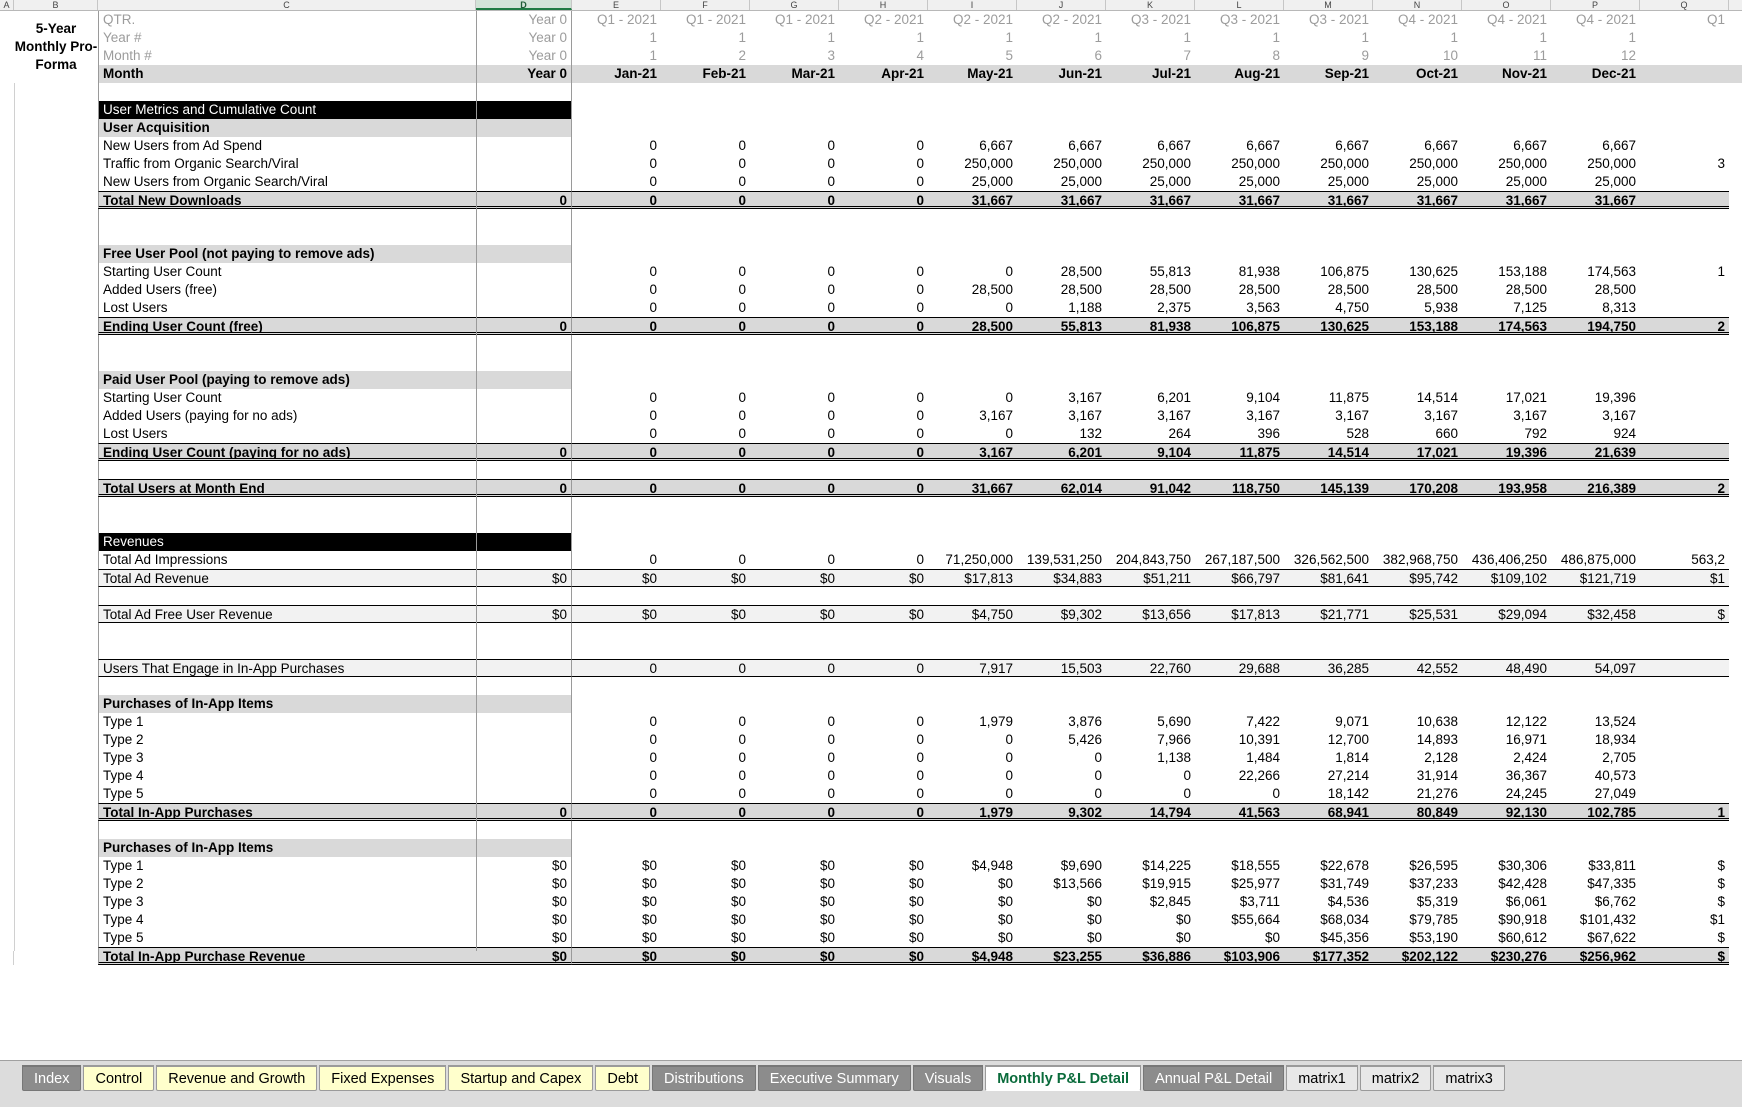 The width and height of the screenshot is (1742, 1107). What do you see at coordinates (794, 884) in the screenshot?
I see `row-value-2: $0` at bounding box center [794, 884].